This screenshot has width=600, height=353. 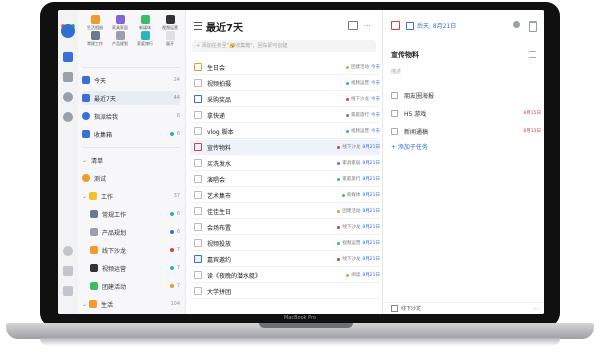 I want to click on add-subtask-button: + 添加子任务, so click(x=409, y=146).